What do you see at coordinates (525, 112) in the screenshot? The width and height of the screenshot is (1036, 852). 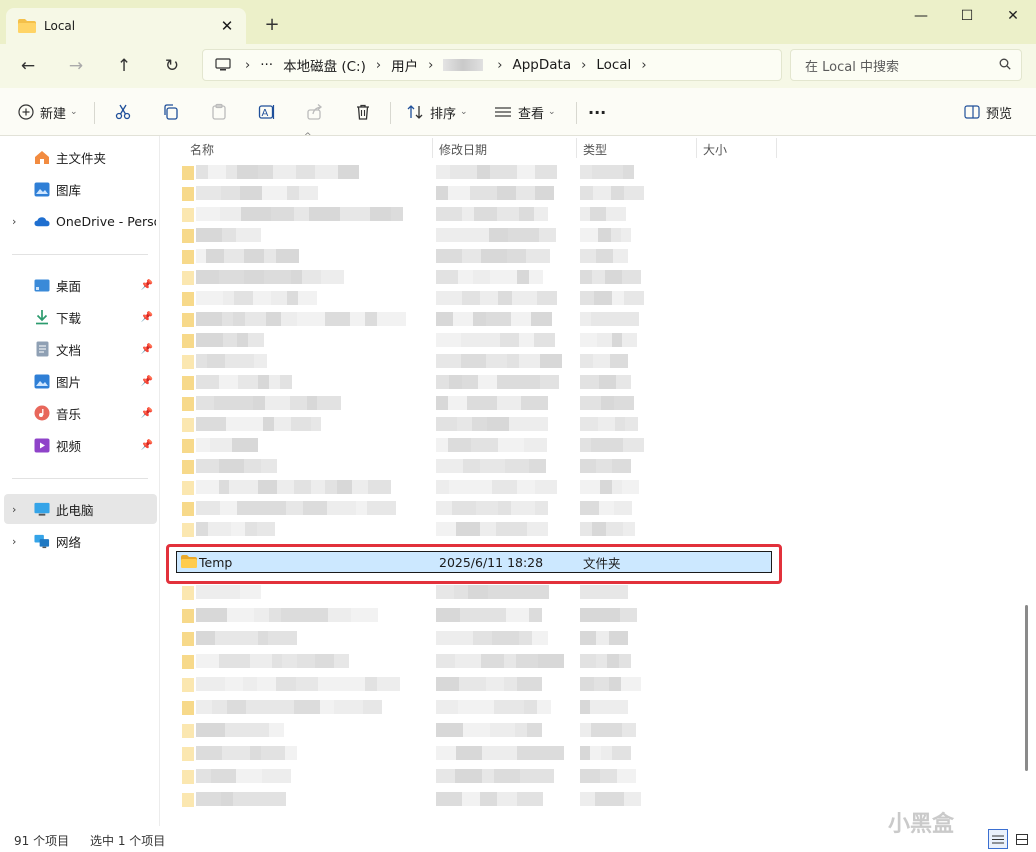 I see `view-button: 查看 ⌄` at bounding box center [525, 112].